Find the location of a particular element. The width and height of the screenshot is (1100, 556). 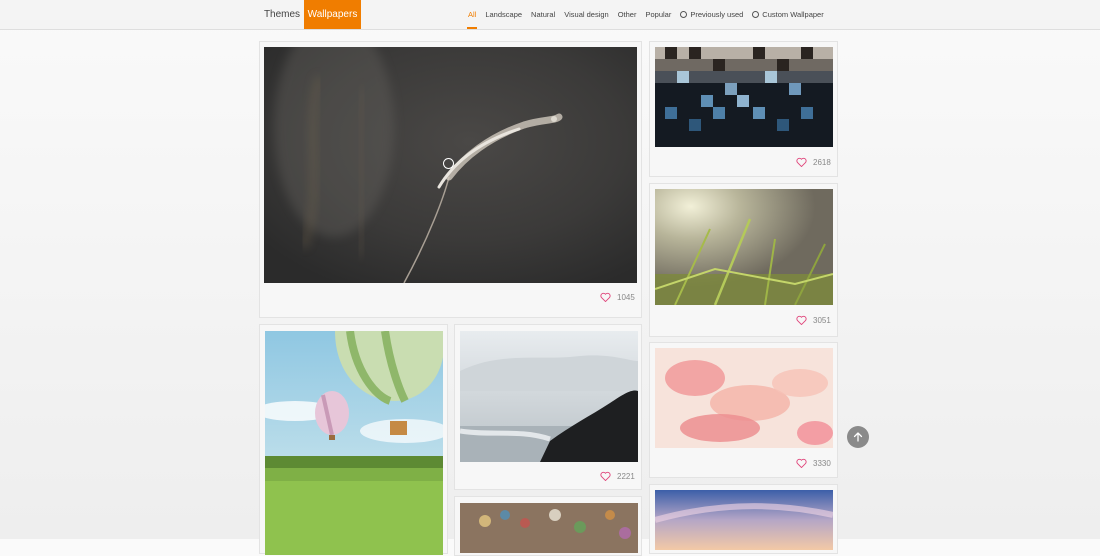

wallpapers-tab: Wallpapers is located at coordinates (332, 14).